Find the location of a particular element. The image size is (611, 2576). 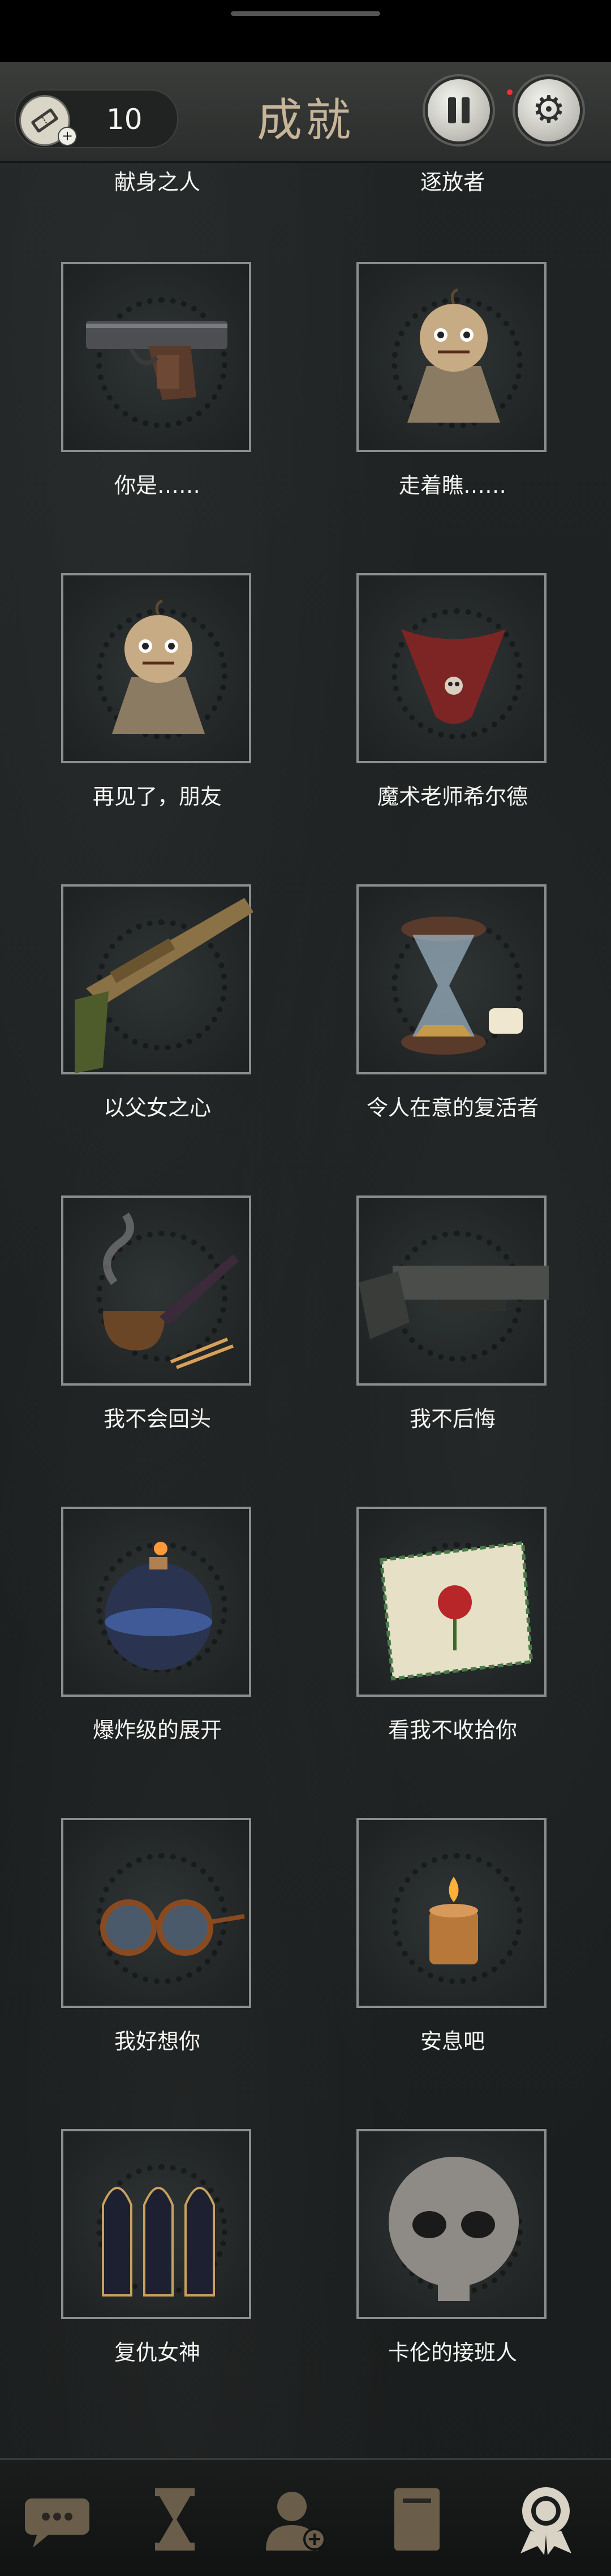

add-contact-icon is located at coordinates (296, 2521).